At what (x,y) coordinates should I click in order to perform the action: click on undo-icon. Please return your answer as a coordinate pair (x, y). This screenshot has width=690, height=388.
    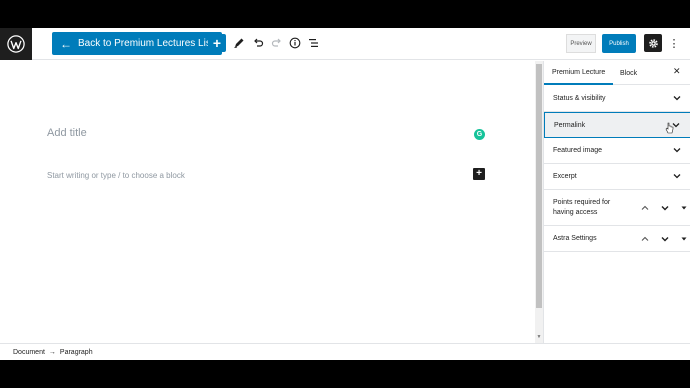
    Looking at the image, I should click on (259, 42).